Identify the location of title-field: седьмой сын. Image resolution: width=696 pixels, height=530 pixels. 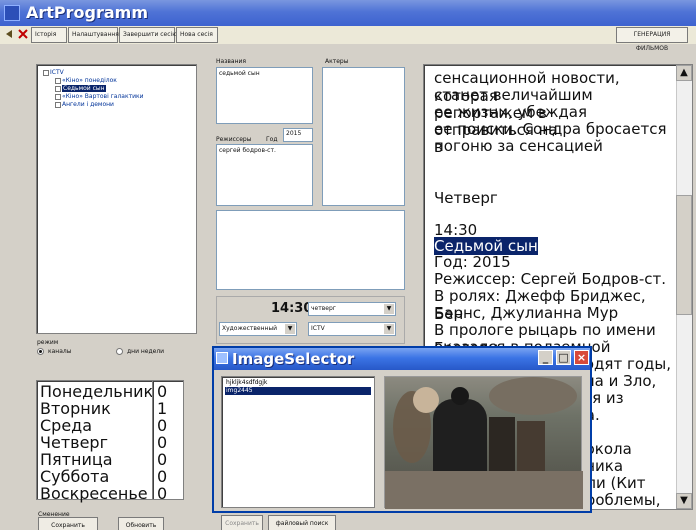
(264, 95).